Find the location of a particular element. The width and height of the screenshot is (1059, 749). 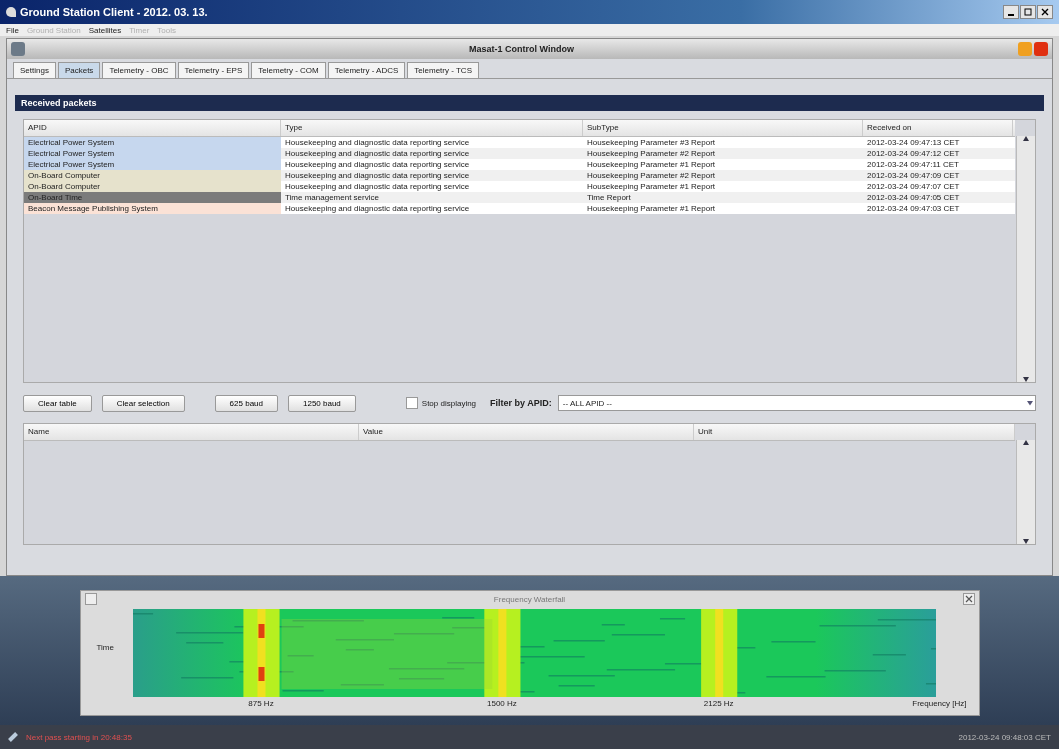

minimize-button is located at coordinates (1011, 12).